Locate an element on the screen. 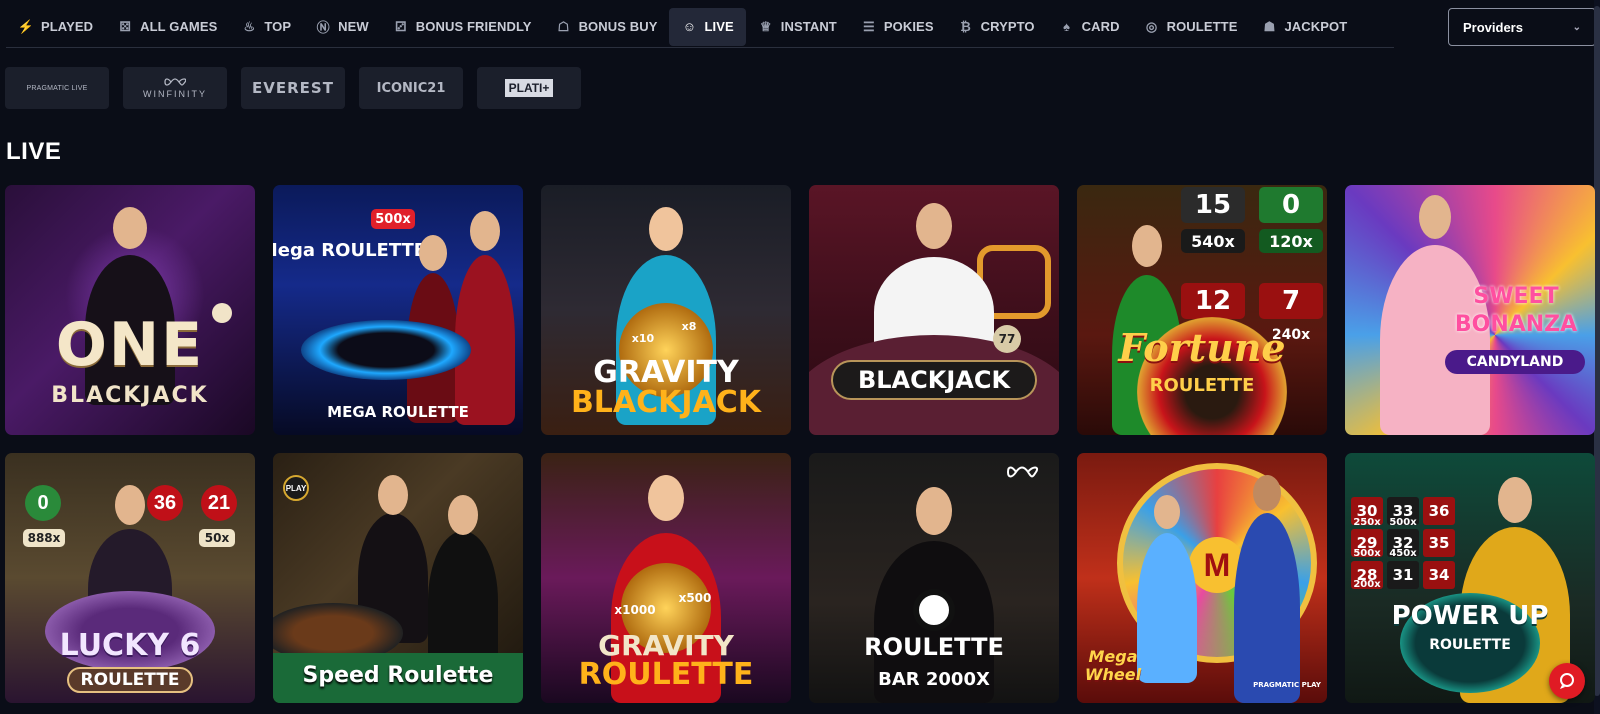 The image size is (1600, 714). nav-item-label: BONUS BUY is located at coordinates (618, 26).